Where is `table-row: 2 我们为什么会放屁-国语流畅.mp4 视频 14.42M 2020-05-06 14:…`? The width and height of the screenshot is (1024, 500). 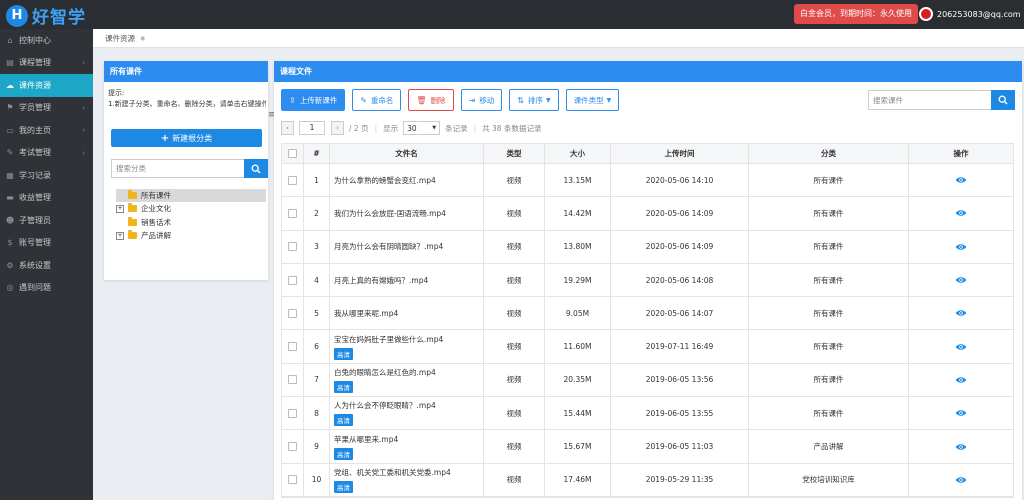 table-row: 2 我们为什么会放屁-国语流畅.mp4 视频 14.42M 2020-05-06 14:… is located at coordinates (647, 214).